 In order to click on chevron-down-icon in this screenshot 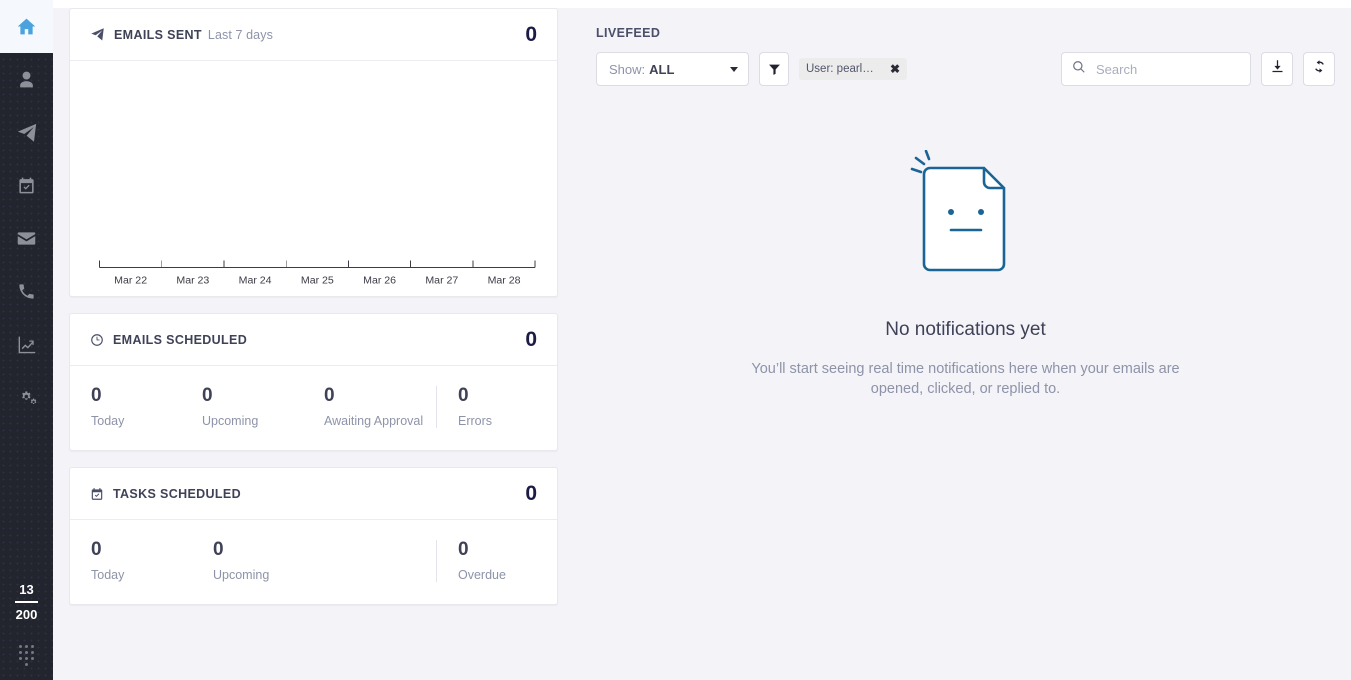, I will do `click(734, 69)`.